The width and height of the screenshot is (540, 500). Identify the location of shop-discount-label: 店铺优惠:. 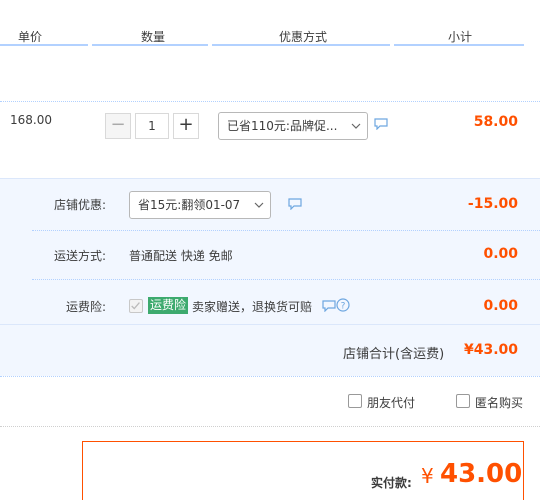
(79, 205).